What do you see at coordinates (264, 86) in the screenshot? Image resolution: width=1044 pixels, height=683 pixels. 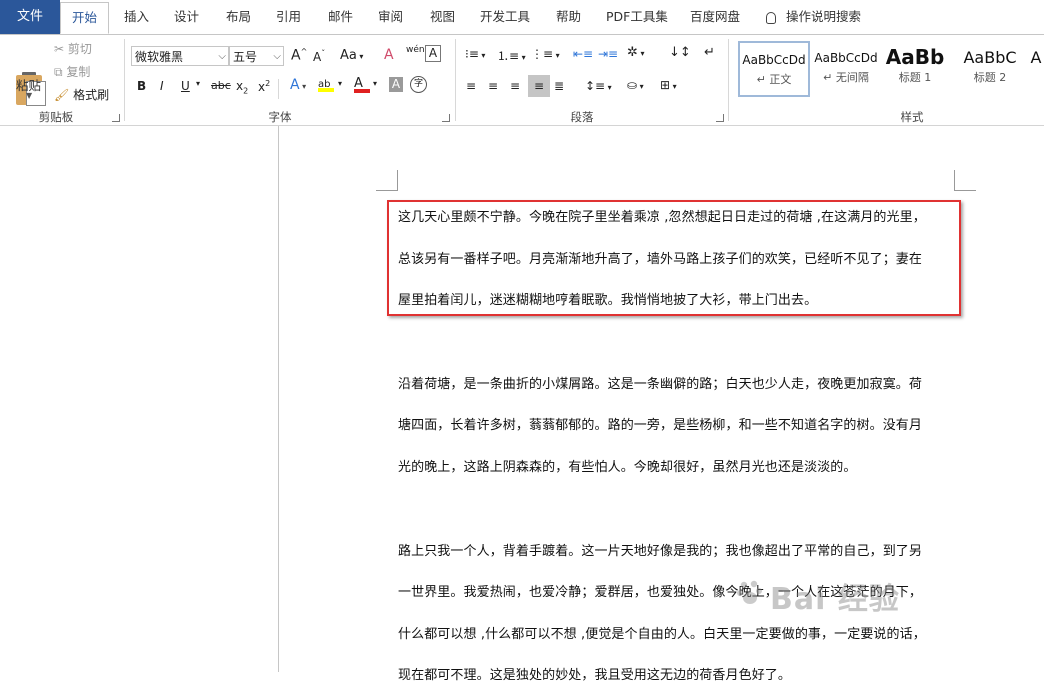 I see `superscript-button: x2` at bounding box center [264, 86].